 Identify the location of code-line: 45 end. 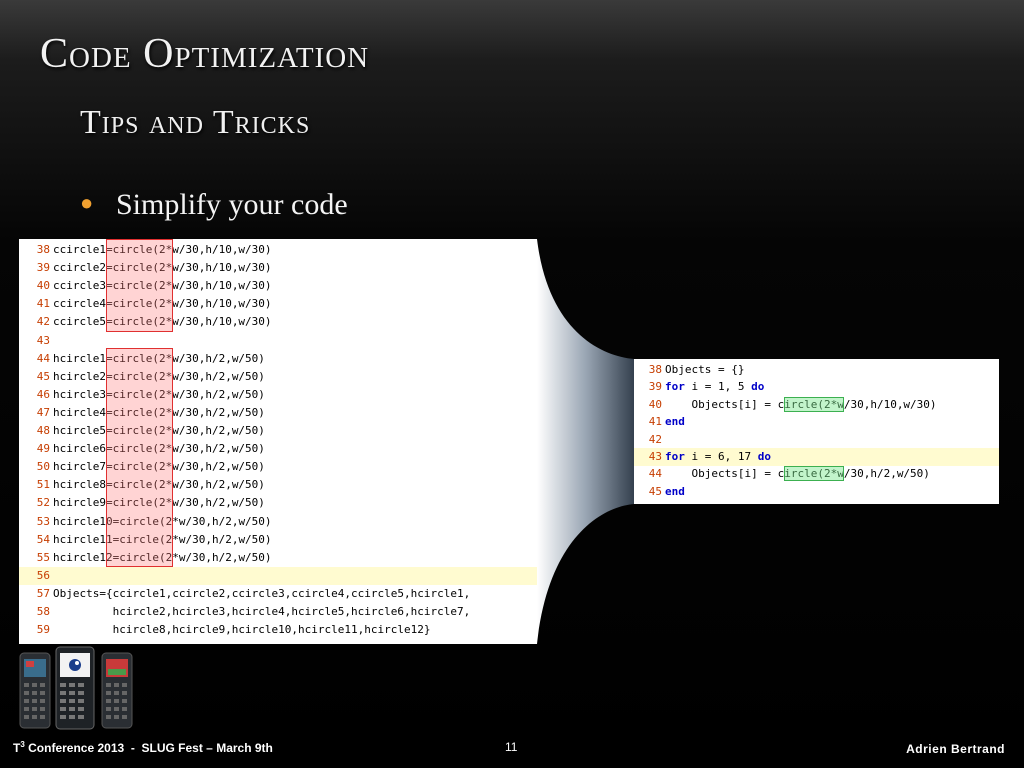
(816, 492).